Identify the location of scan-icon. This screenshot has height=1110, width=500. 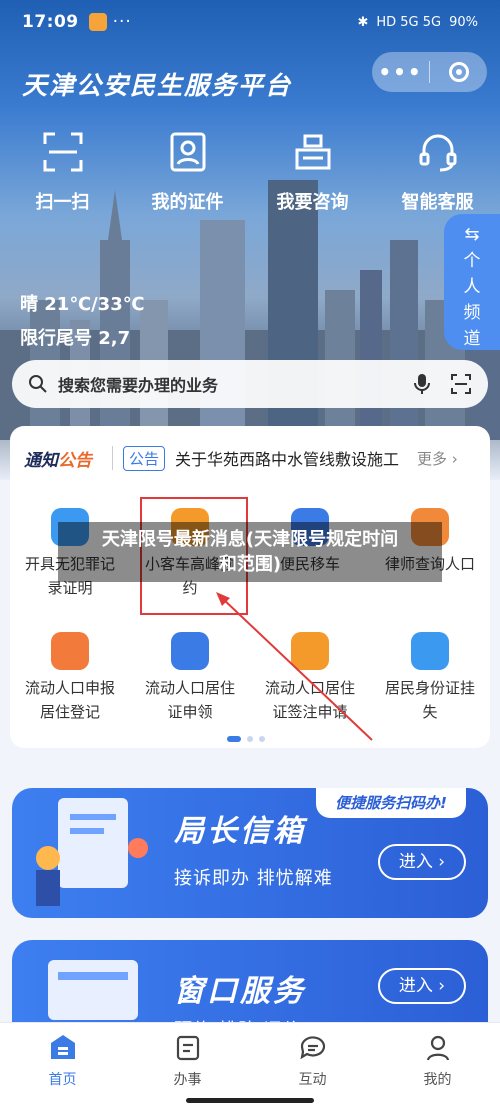
(62, 152).